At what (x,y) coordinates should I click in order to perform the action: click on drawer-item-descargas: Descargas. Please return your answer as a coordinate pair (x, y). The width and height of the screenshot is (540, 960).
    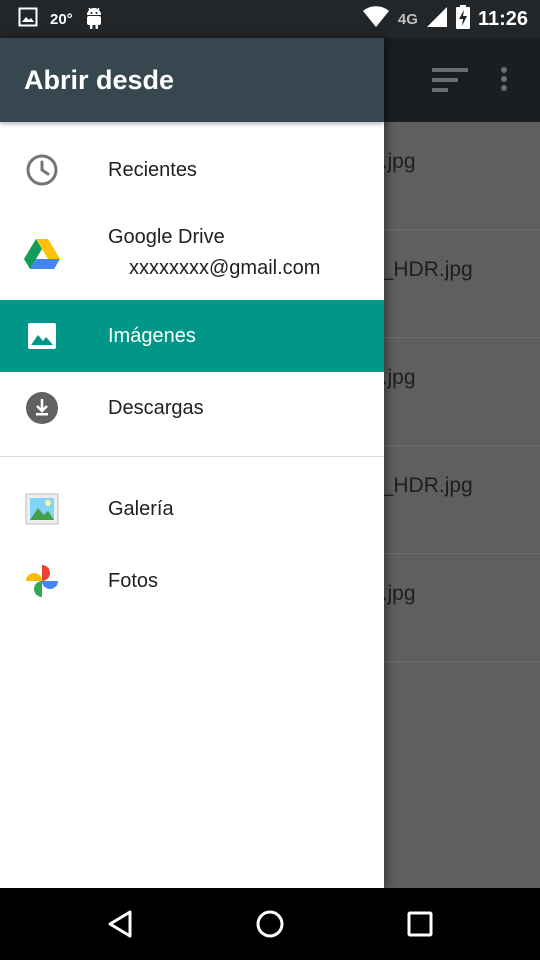
    Looking at the image, I should click on (192, 408).